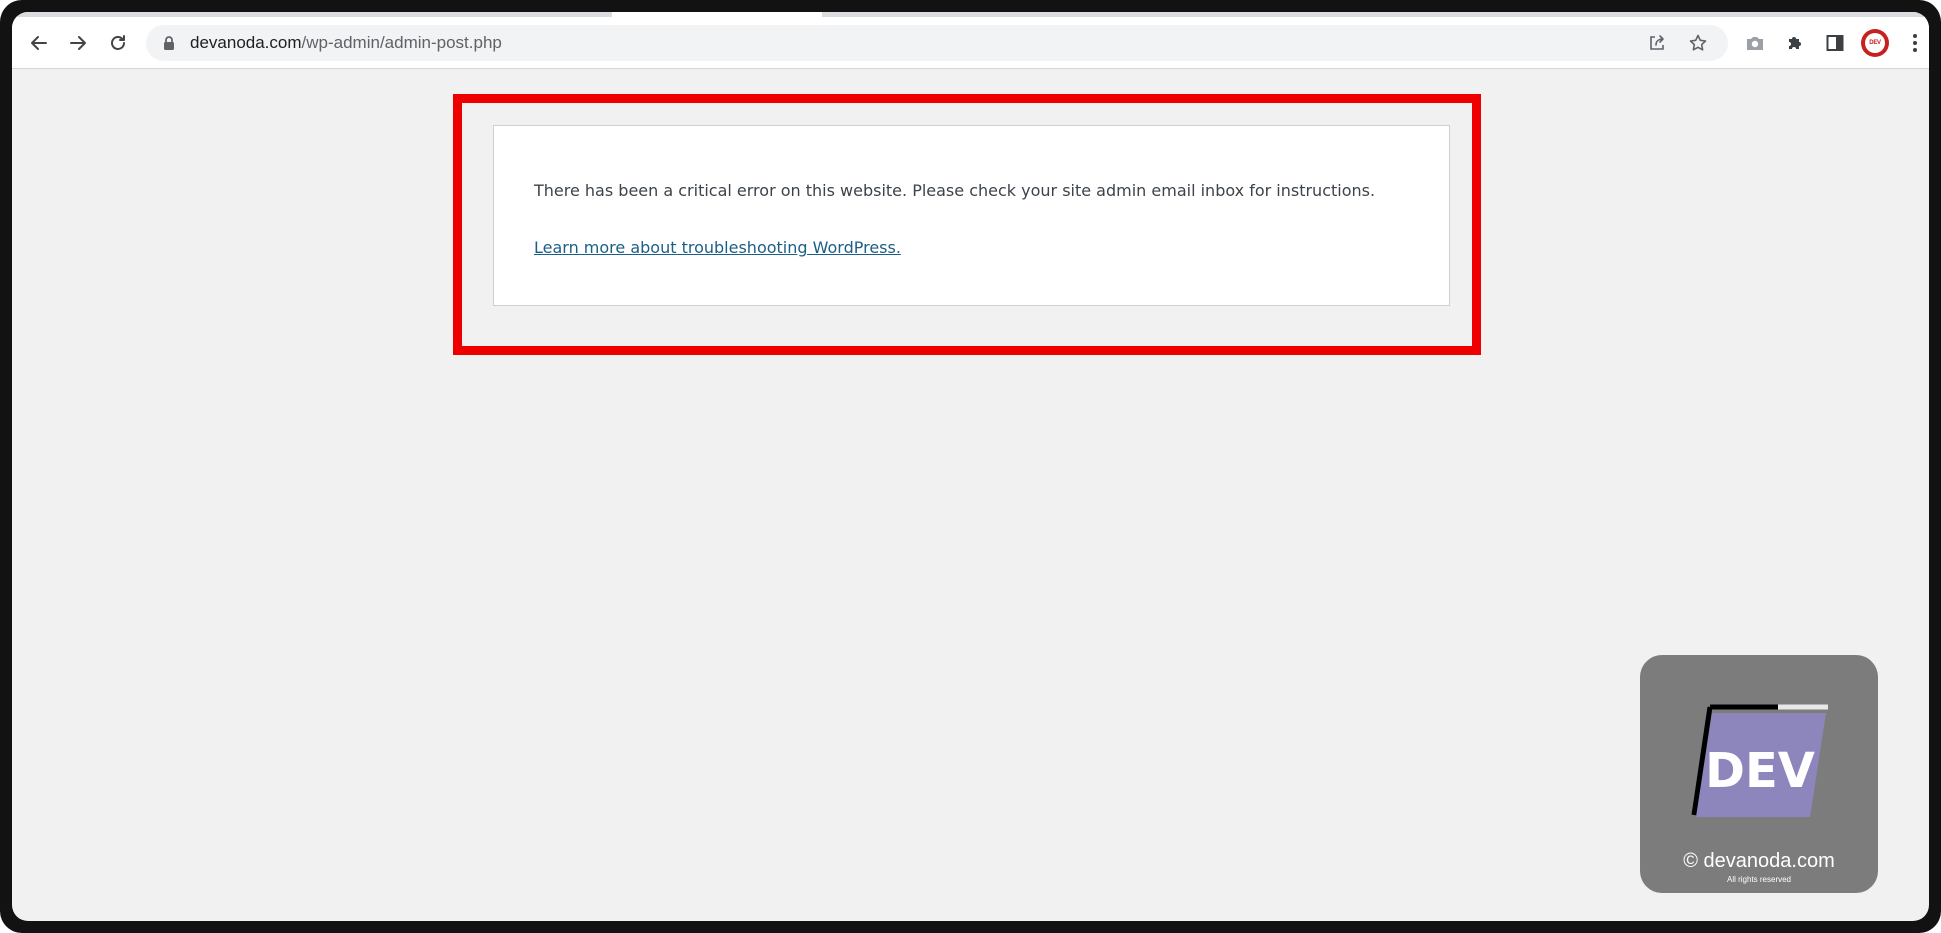 This screenshot has width=1941, height=933. I want to click on url-path: /wp-admin/admin-post.php, so click(401, 42).